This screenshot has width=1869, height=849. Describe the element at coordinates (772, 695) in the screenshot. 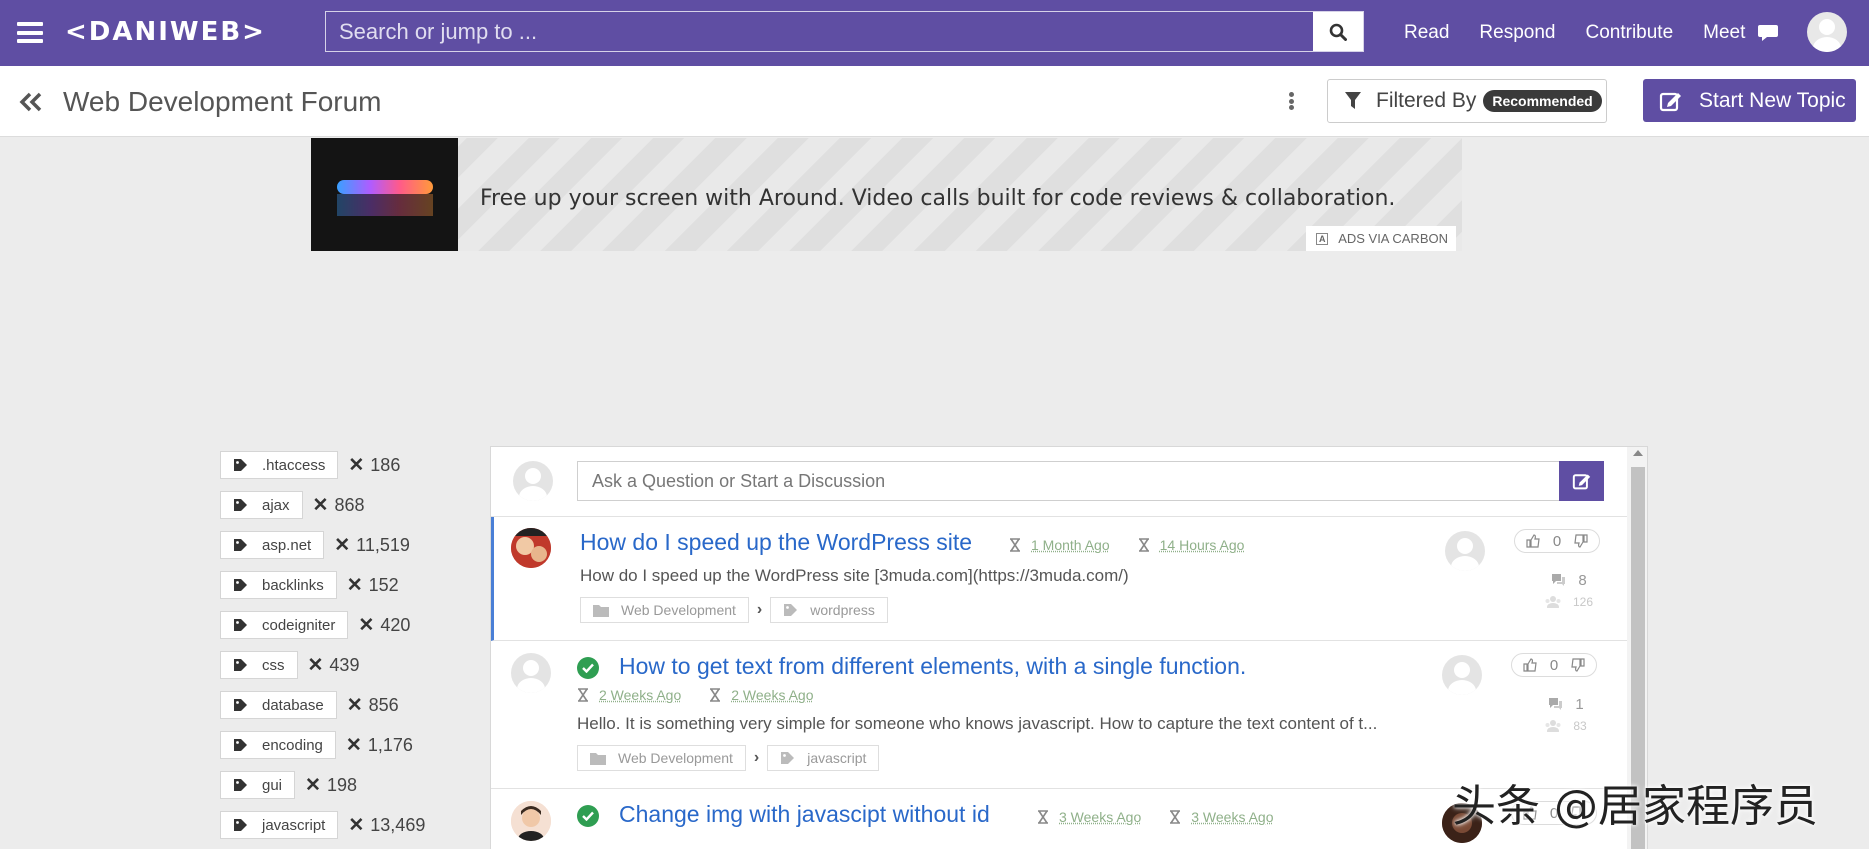

I see `topic-last-post: 2 Weeks Ago` at that location.